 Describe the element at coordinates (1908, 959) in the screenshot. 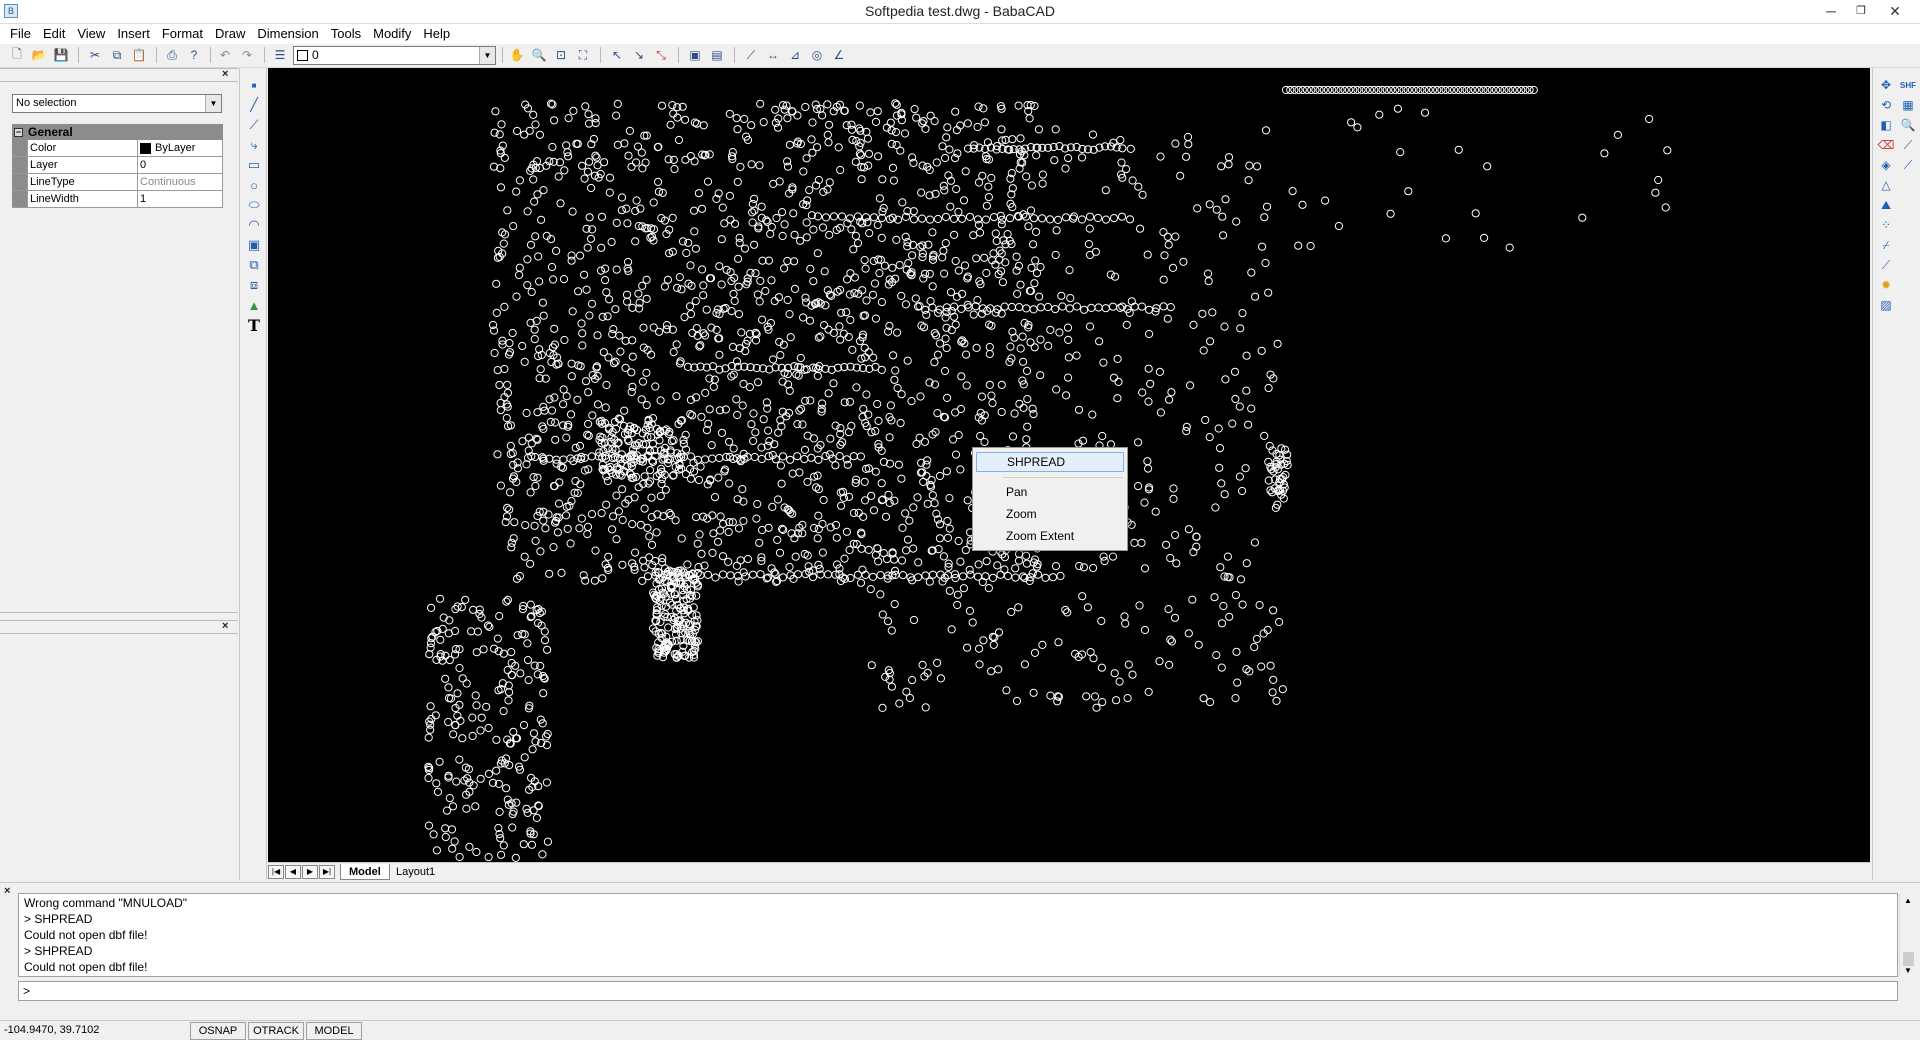

I see `scroll-thumb` at that location.